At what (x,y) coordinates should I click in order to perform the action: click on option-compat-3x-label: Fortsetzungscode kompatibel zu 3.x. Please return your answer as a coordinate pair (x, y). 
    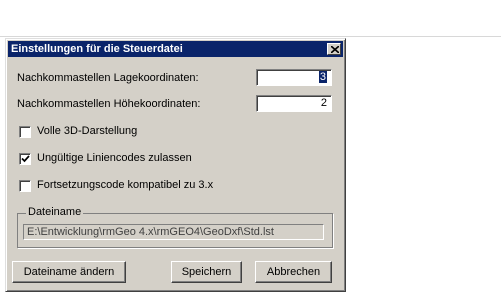
    Looking at the image, I should click on (125, 185).